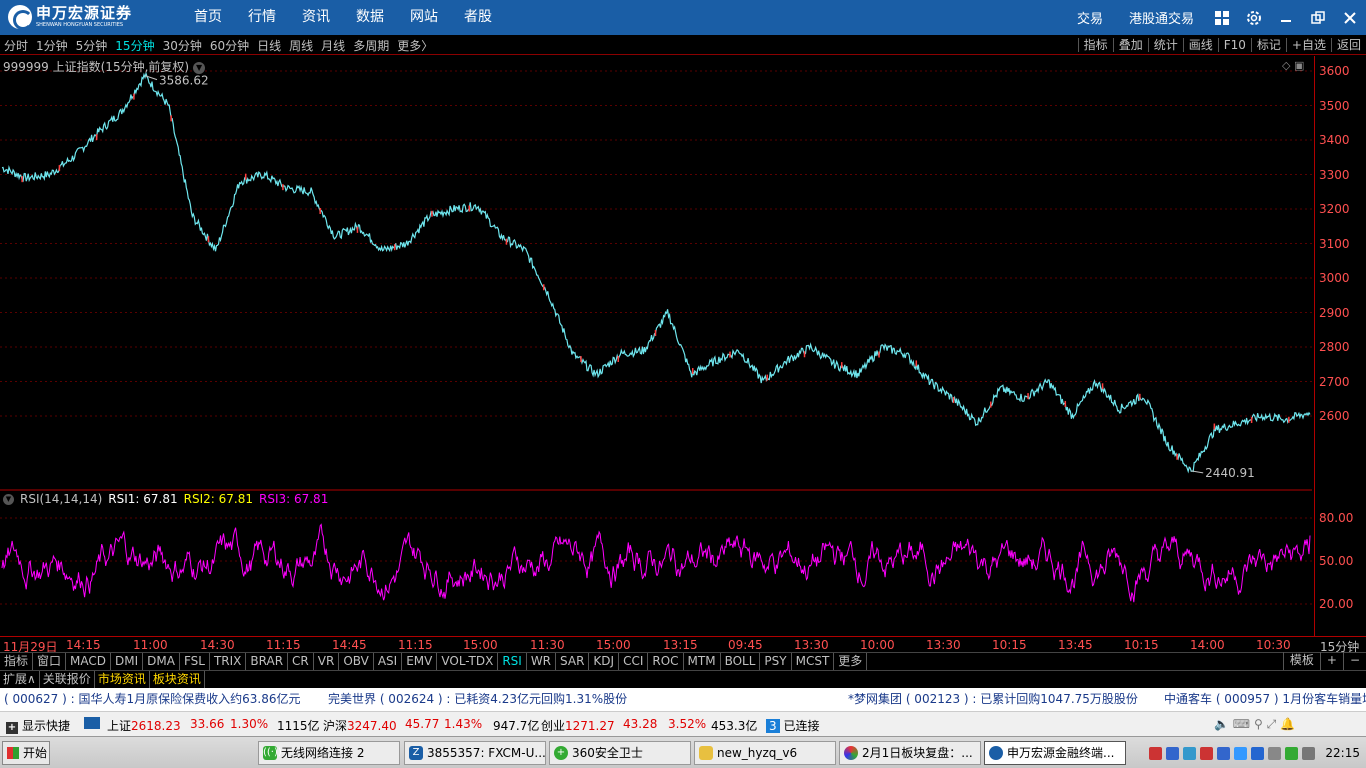 This screenshot has height=768, width=1366. I want to click on sz-index: 沪深3247.40, so click(360, 725).